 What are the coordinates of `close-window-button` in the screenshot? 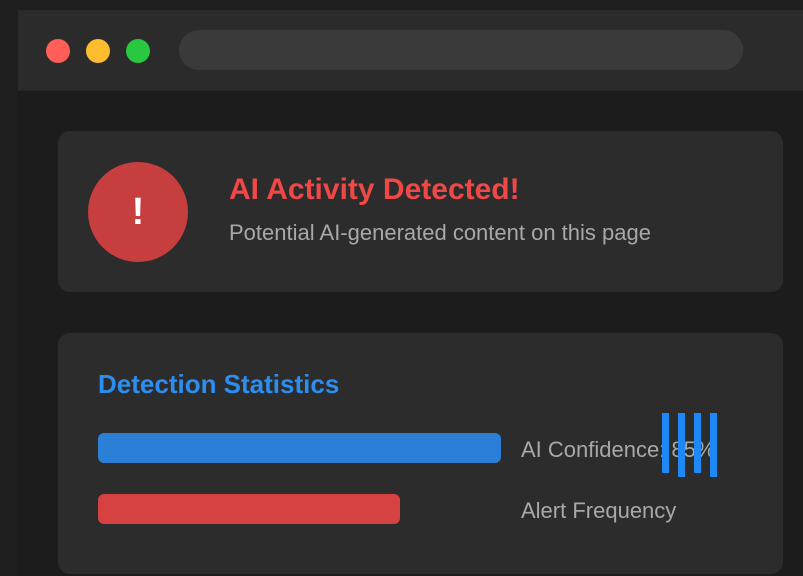 It's located at (58, 51).